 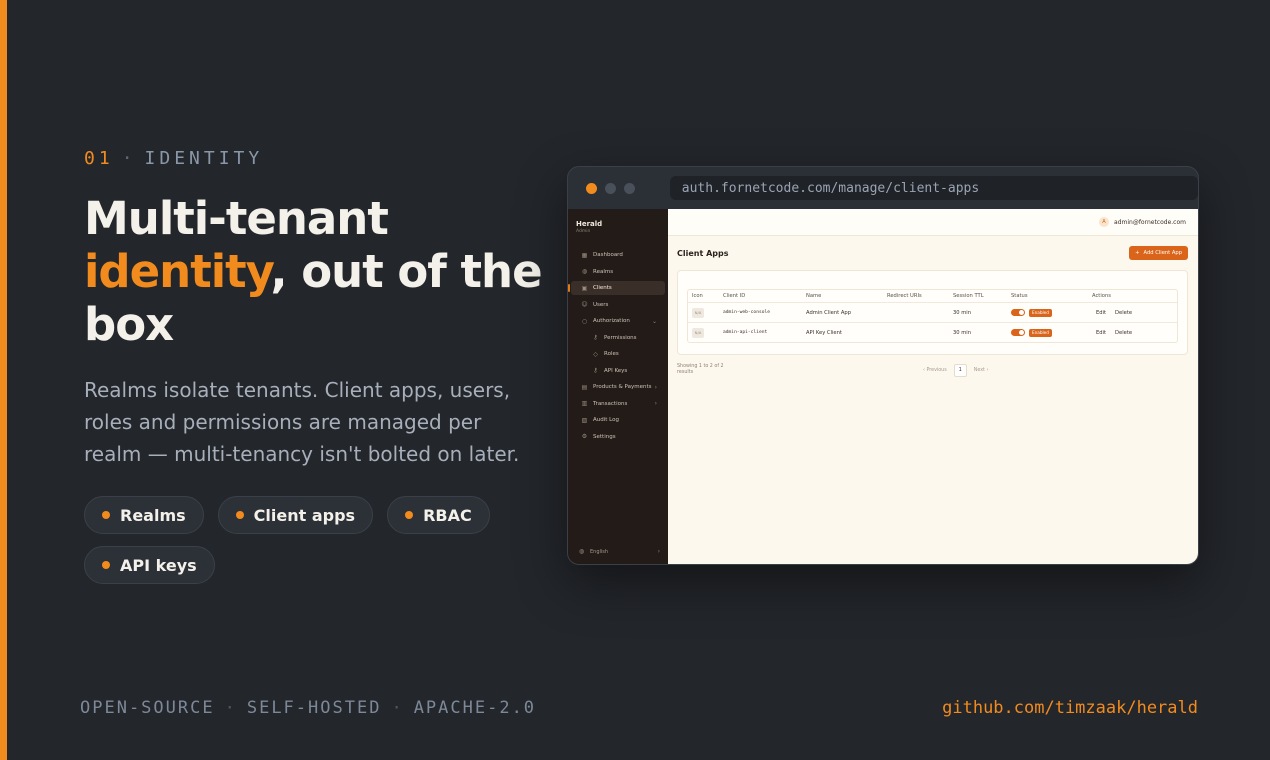 I want to click on page-title: Client Apps, so click(x=703, y=253).